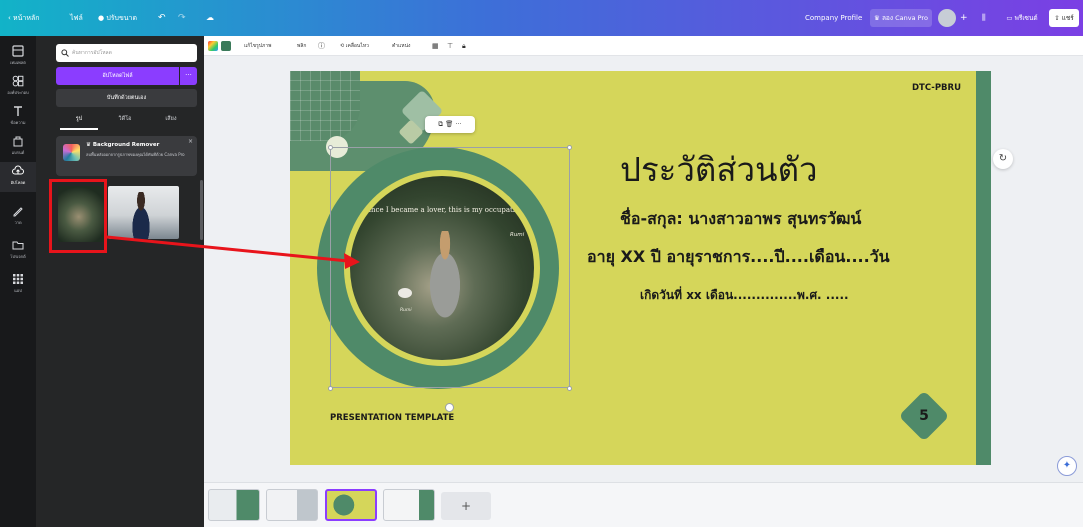 This screenshot has height=527, width=1083. Describe the element at coordinates (964, 18) in the screenshot. I see `add-collaborator-icon: +` at that location.